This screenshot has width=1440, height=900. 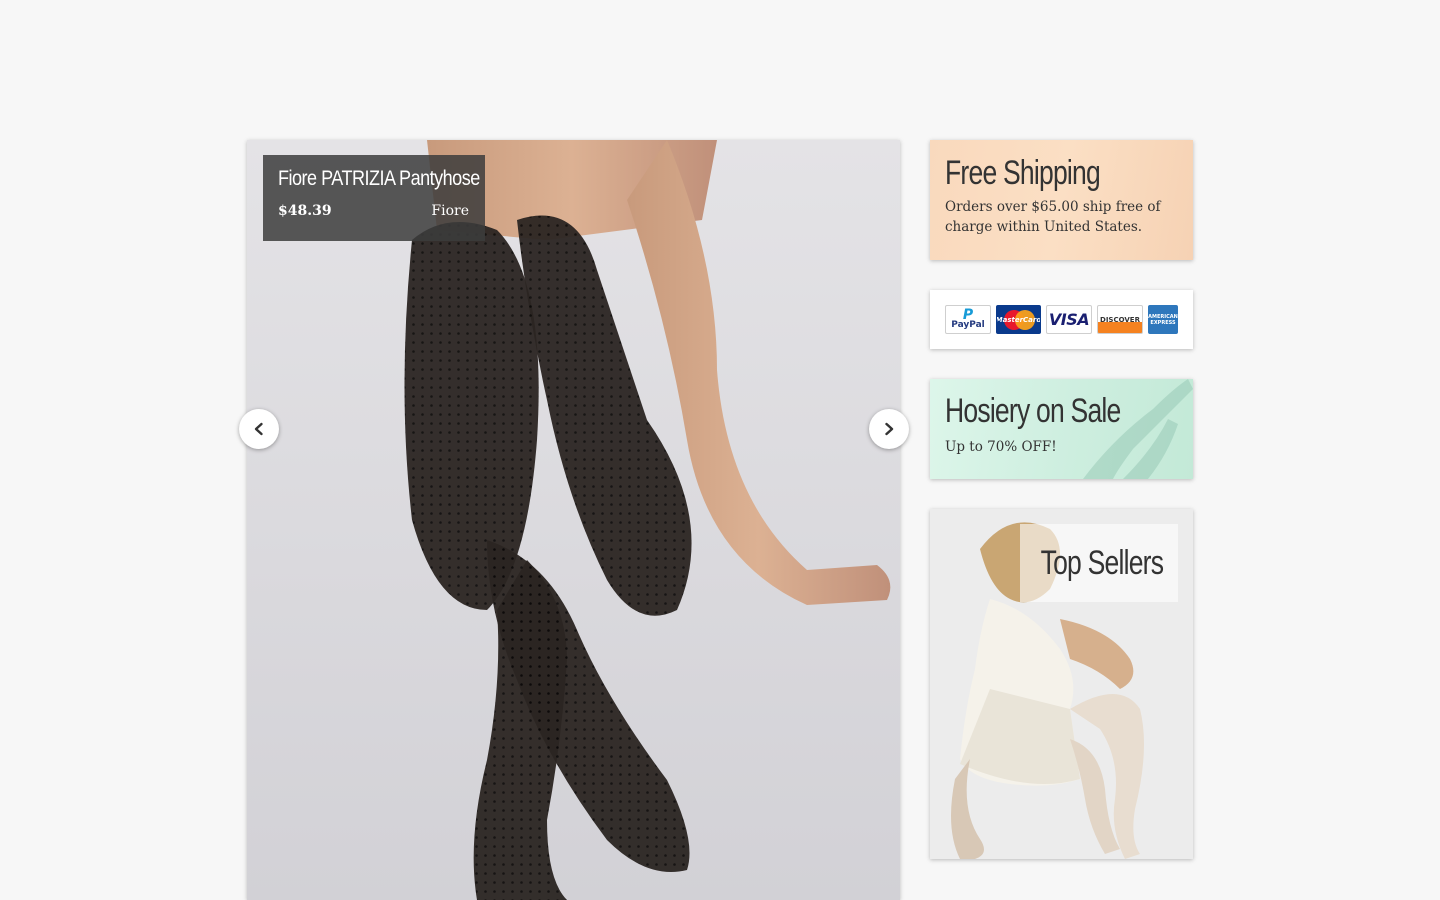 I want to click on paypal-card-icon: P PayPal, so click(x=968, y=319).